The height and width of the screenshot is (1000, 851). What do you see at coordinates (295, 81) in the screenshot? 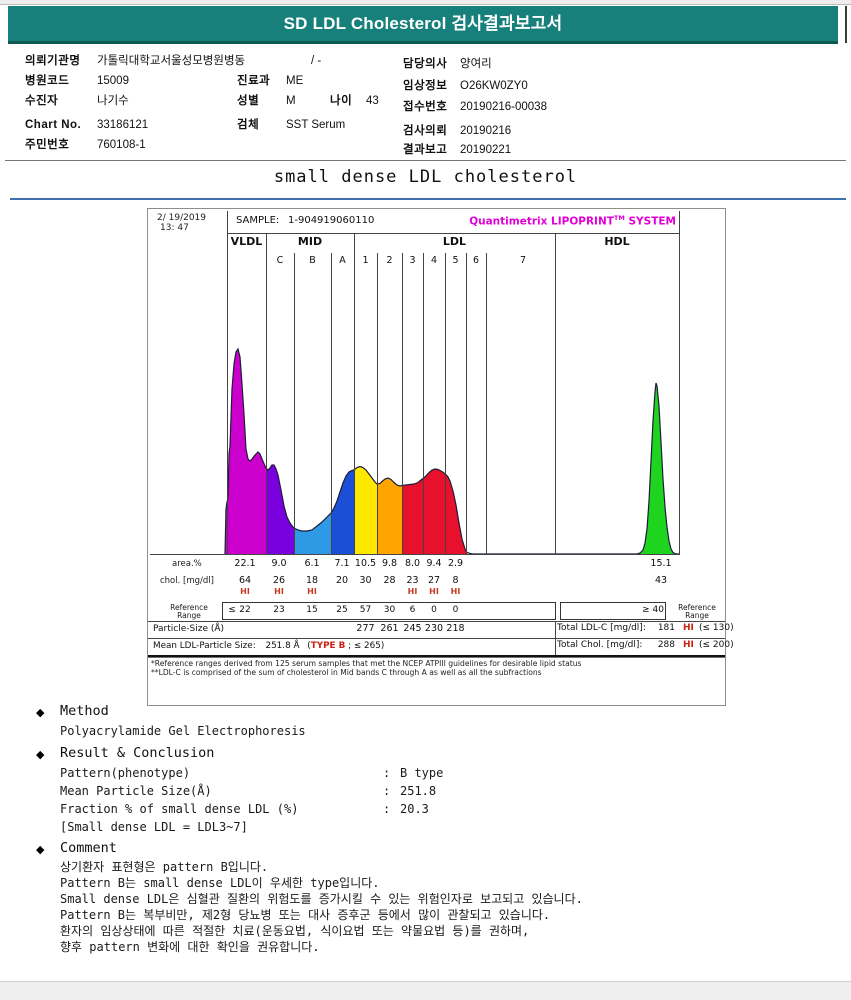
I see `dept-value: ME` at bounding box center [295, 81].